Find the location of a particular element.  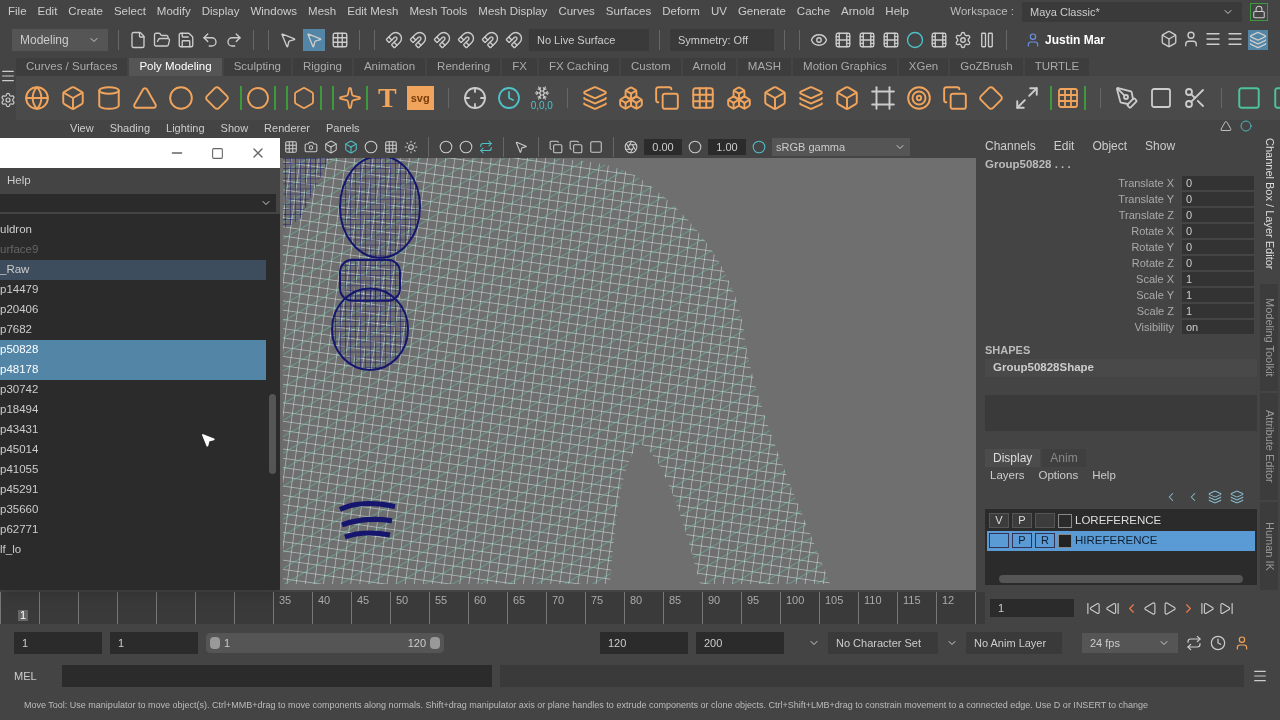

menu-item: Curves is located at coordinates (576, 12).